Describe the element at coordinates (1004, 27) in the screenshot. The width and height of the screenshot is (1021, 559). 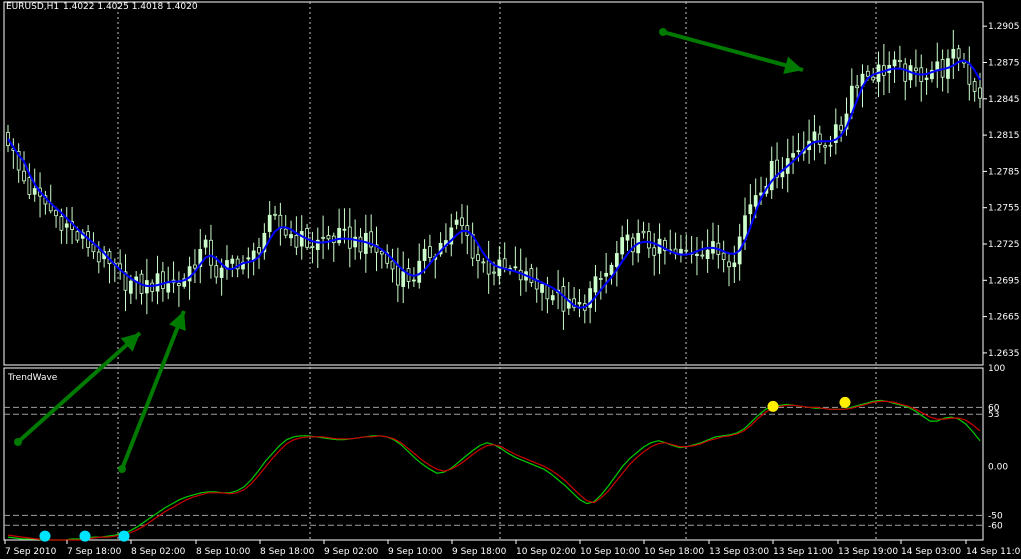
I see `y-tick-label: 1.2905` at that location.